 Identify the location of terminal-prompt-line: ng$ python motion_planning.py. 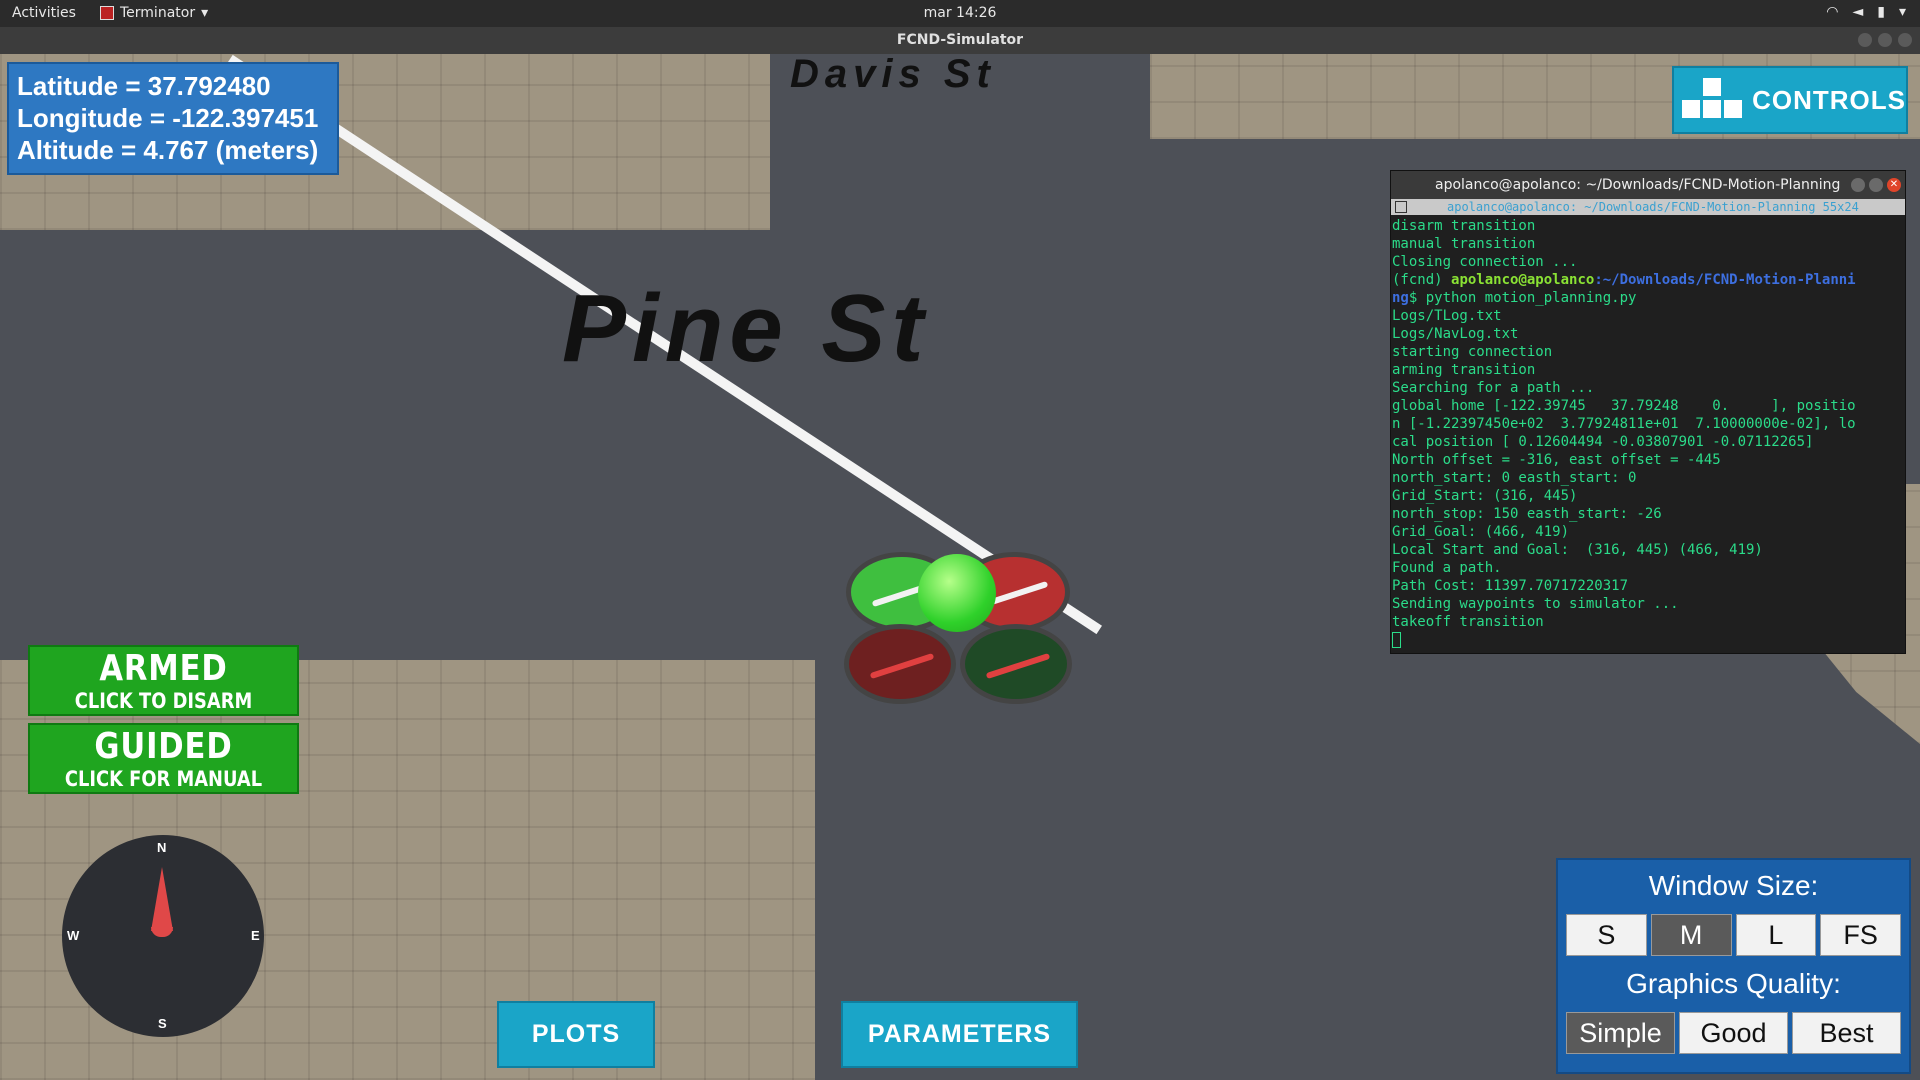
(1514, 298).